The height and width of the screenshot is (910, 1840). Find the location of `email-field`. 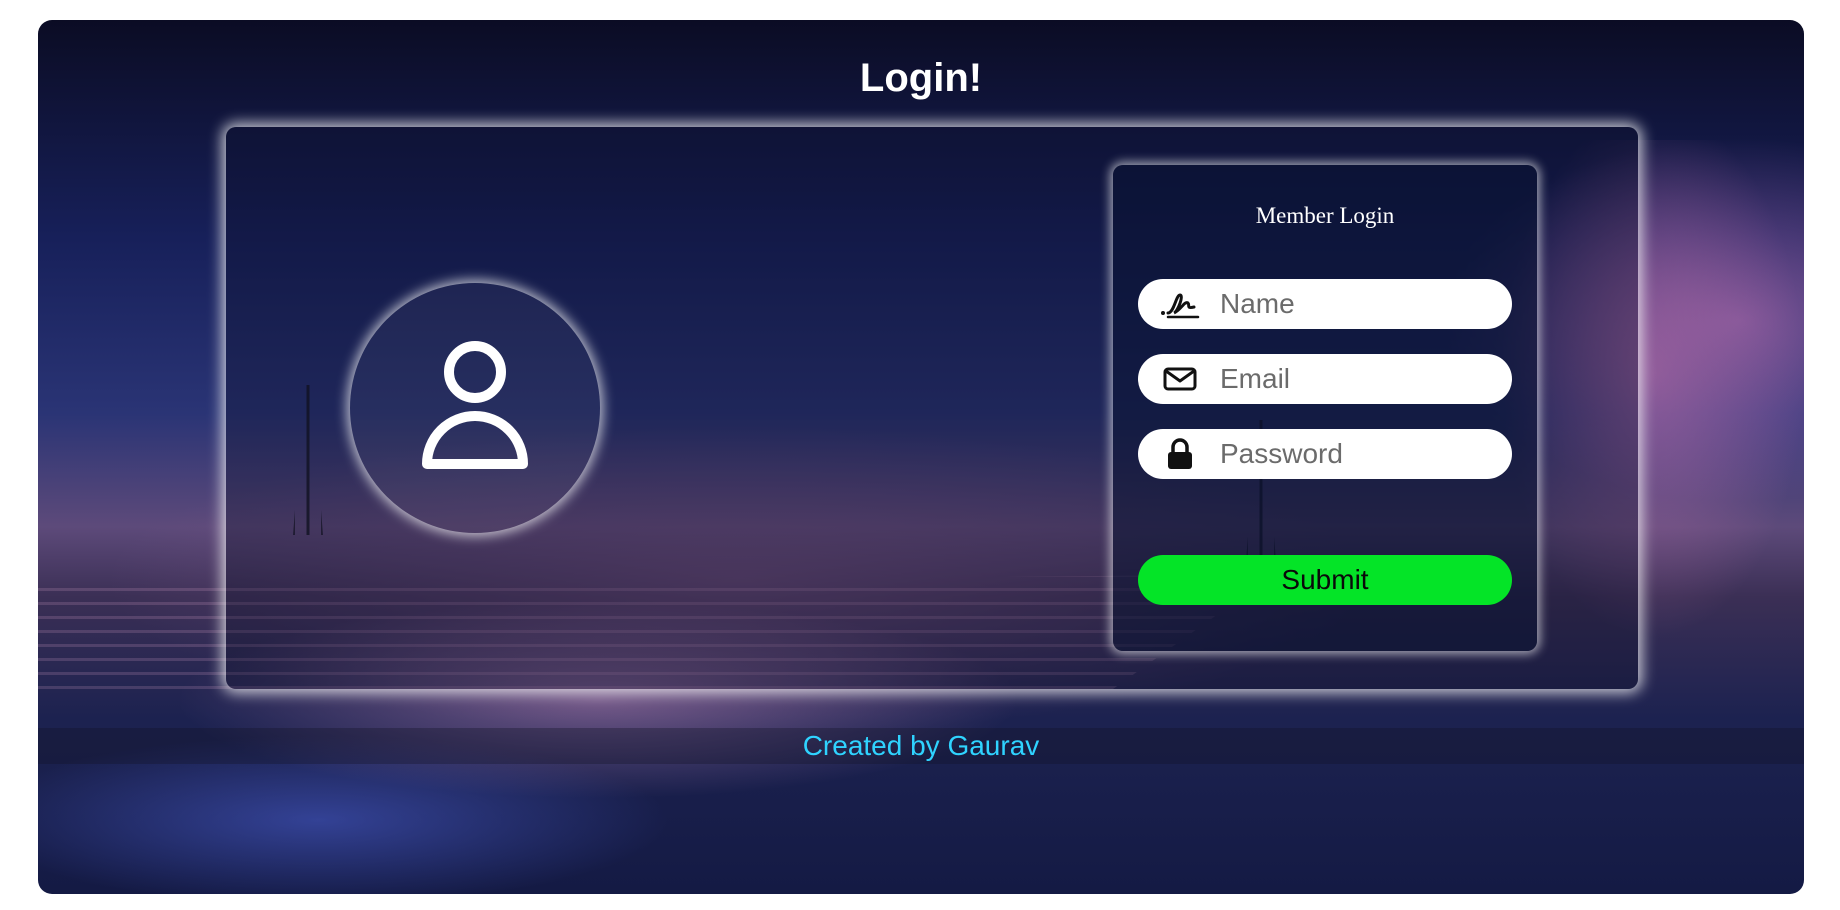

email-field is located at coordinates (1325, 379).